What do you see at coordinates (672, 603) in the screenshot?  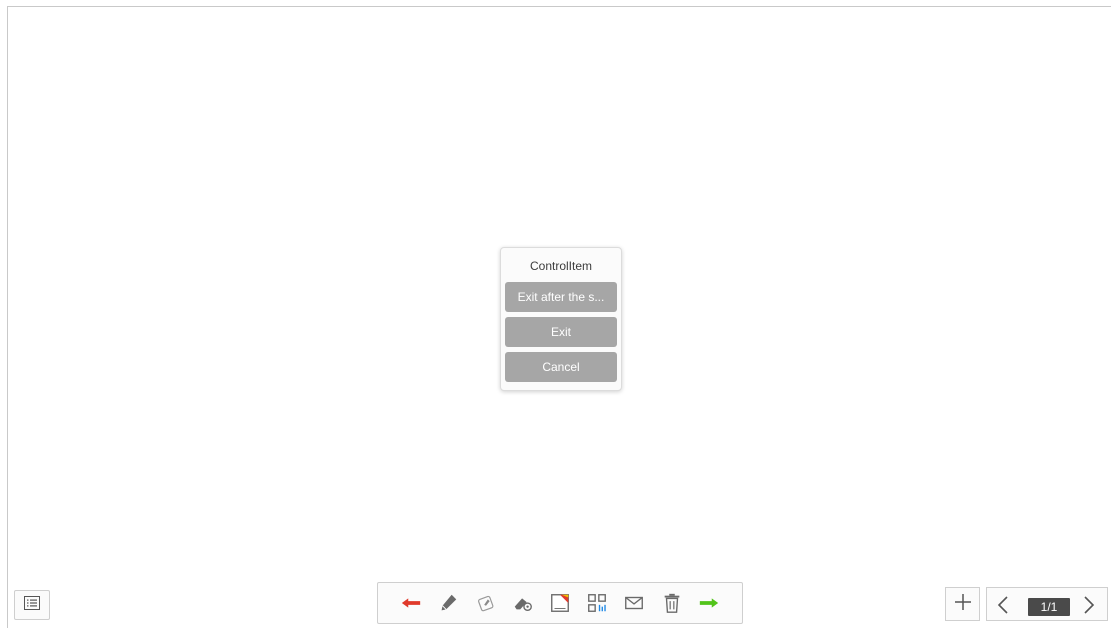 I see `trash-icon` at bounding box center [672, 603].